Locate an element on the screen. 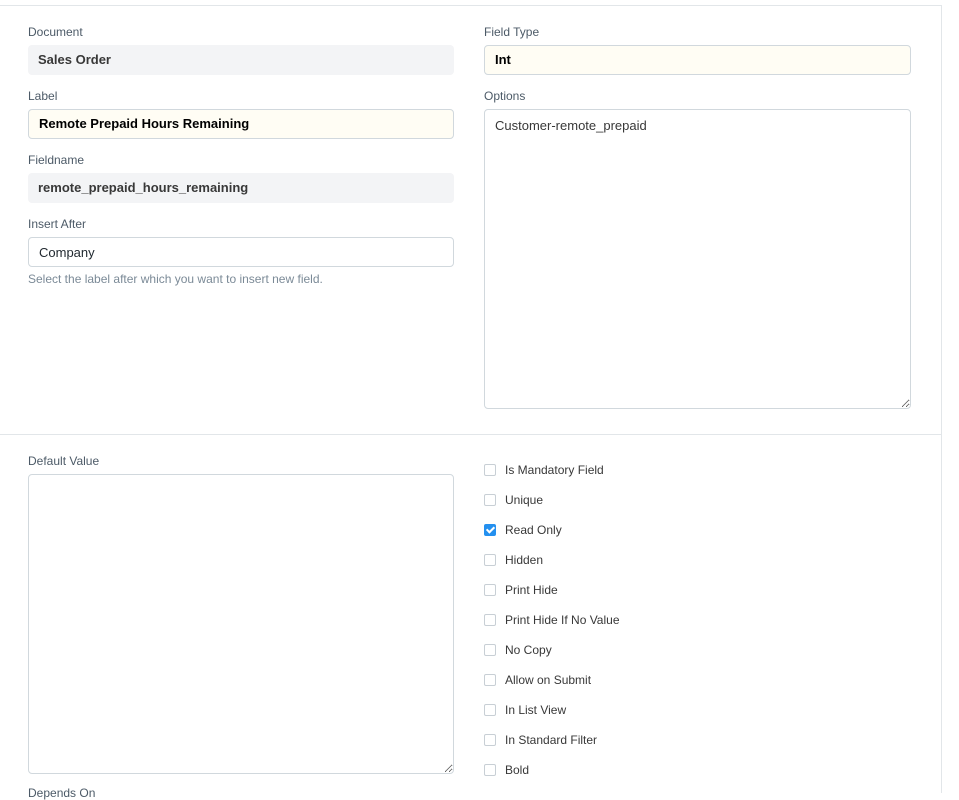 The width and height of the screenshot is (959, 800). checkbox-row-in-standard-filter: In Standard Filter is located at coordinates (540, 740).